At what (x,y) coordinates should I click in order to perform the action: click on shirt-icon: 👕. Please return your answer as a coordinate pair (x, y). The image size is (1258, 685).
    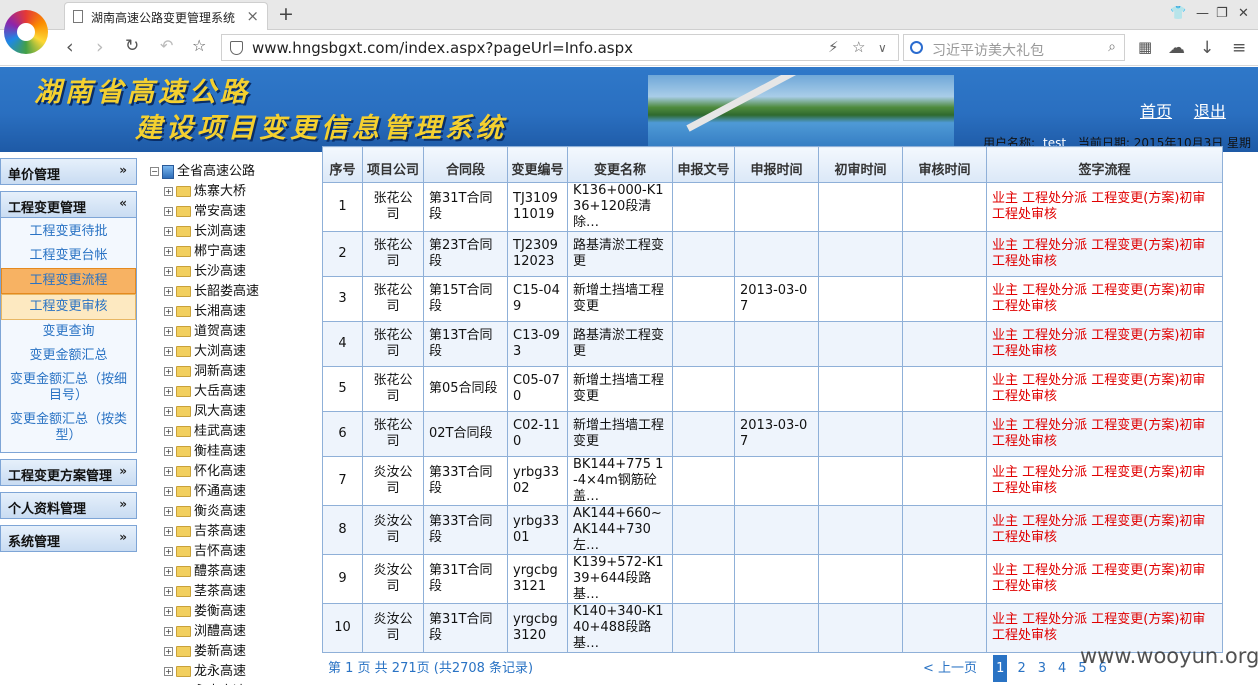
    Looking at the image, I should click on (1178, 13).